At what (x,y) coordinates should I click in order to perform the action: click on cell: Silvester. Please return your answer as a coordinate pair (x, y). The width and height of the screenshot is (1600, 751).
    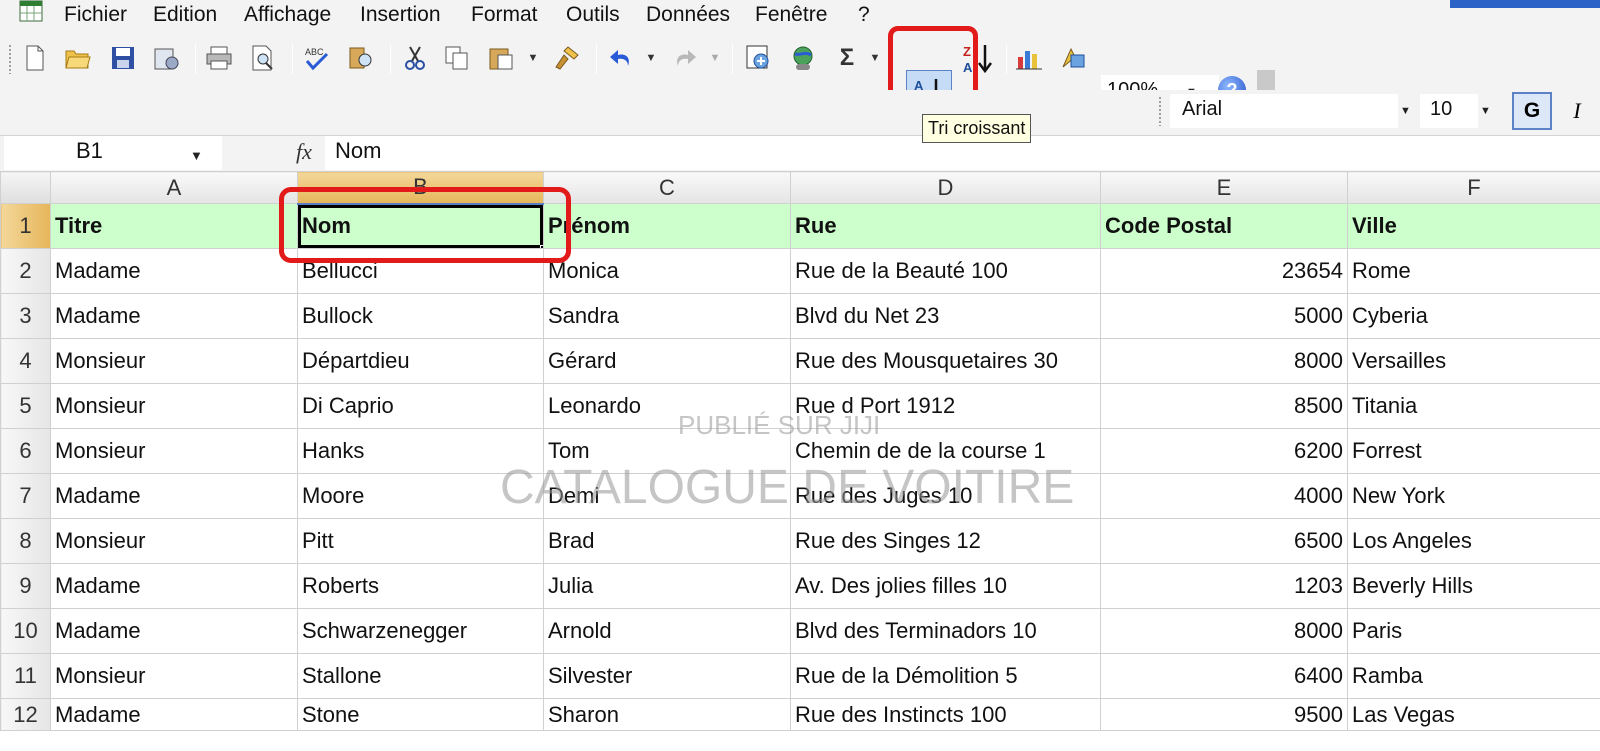
    Looking at the image, I should click on (667, 676).